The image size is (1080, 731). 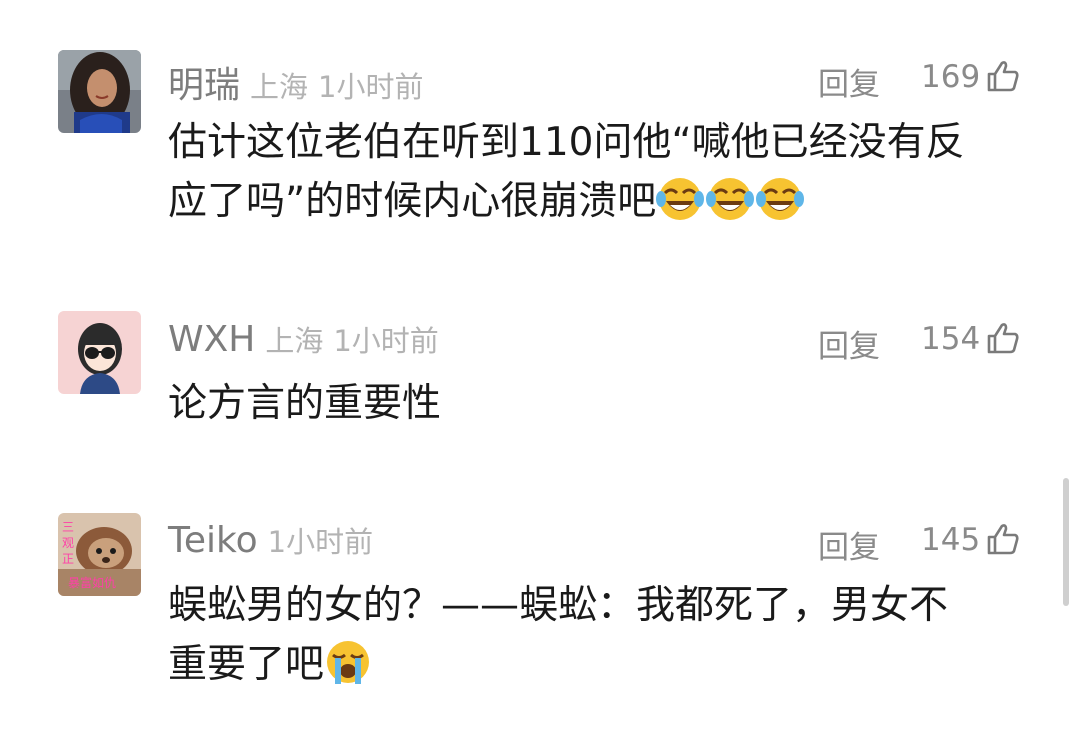 I want to click on comment-line: 估计这位老伯在听到110问他“喊他已经没有反, so click(x=566, y=142).